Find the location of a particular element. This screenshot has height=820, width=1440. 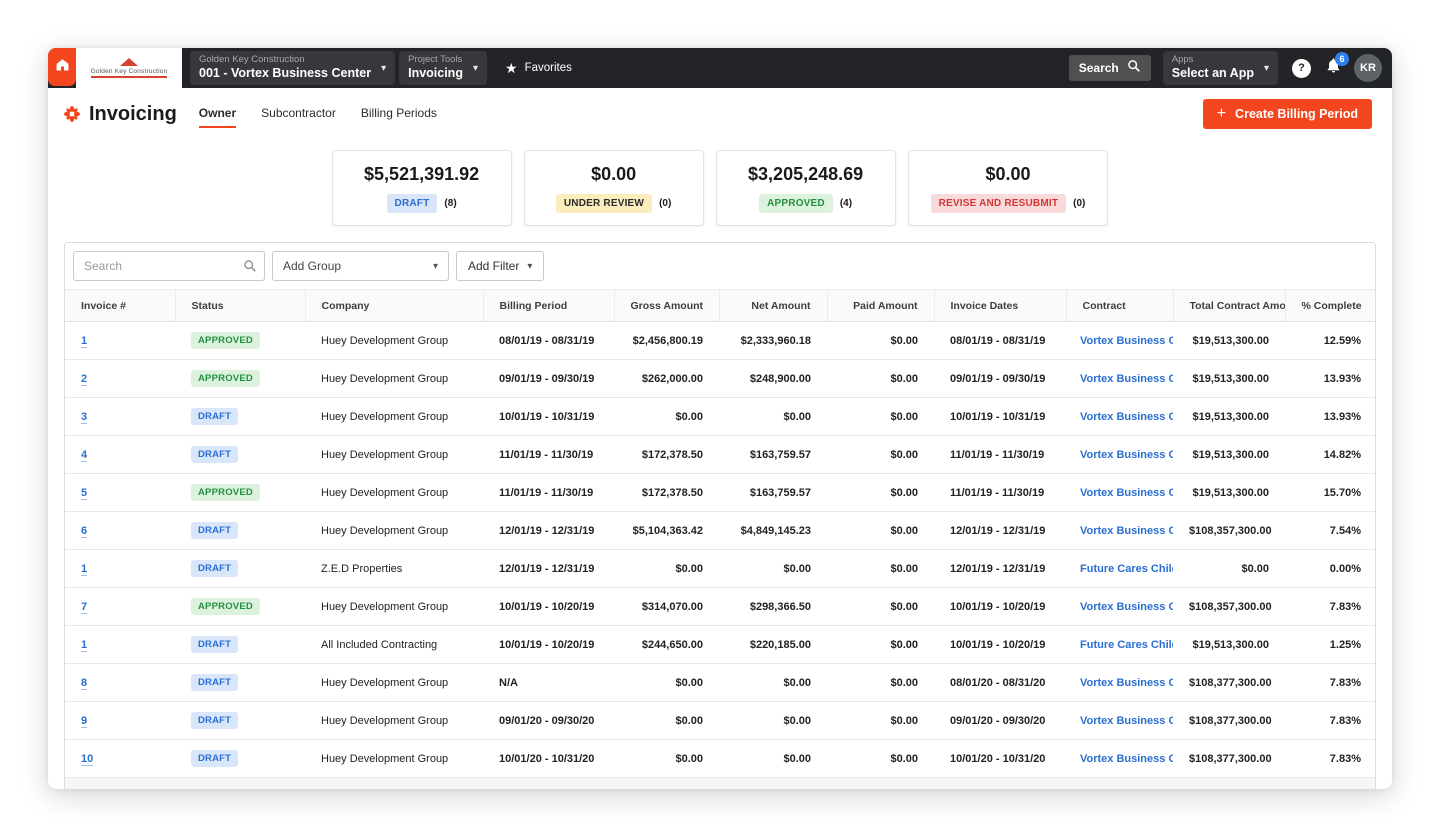

tab-owner: Owner is located at coordinates (217, 114).